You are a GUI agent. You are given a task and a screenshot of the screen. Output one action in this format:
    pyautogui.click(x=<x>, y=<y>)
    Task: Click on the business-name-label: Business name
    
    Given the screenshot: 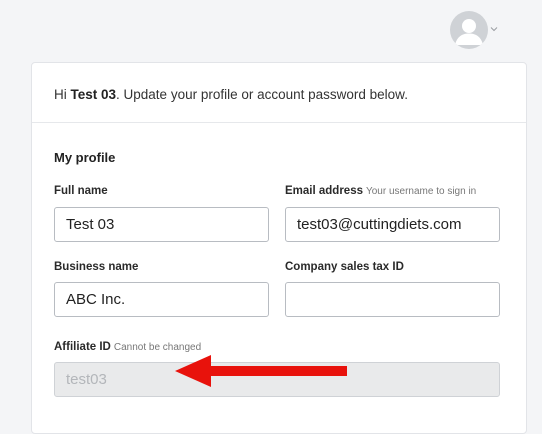 What is the action you would take?
    pyautogui.click(x=96, y=267)
    